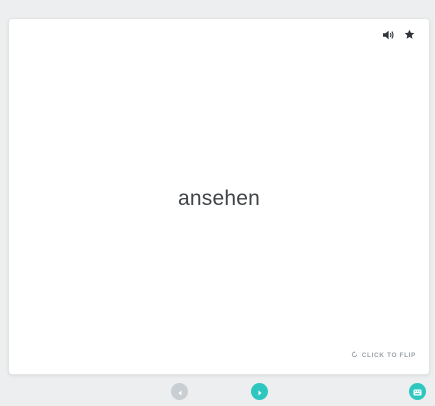 Image resolution: width=435 pixels, height=406 pixels. I want to click on click-to-flip: CLICK TO FLIP, so click(383, 355).